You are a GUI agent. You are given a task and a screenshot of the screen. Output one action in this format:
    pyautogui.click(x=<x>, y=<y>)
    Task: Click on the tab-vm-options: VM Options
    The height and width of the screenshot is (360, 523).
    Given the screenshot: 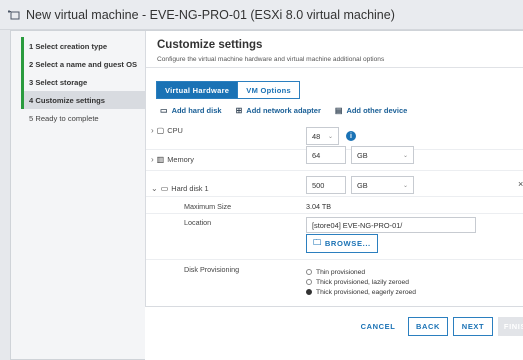 What is the action you would take?
    pyautogui.click(x=268, y=90)
    